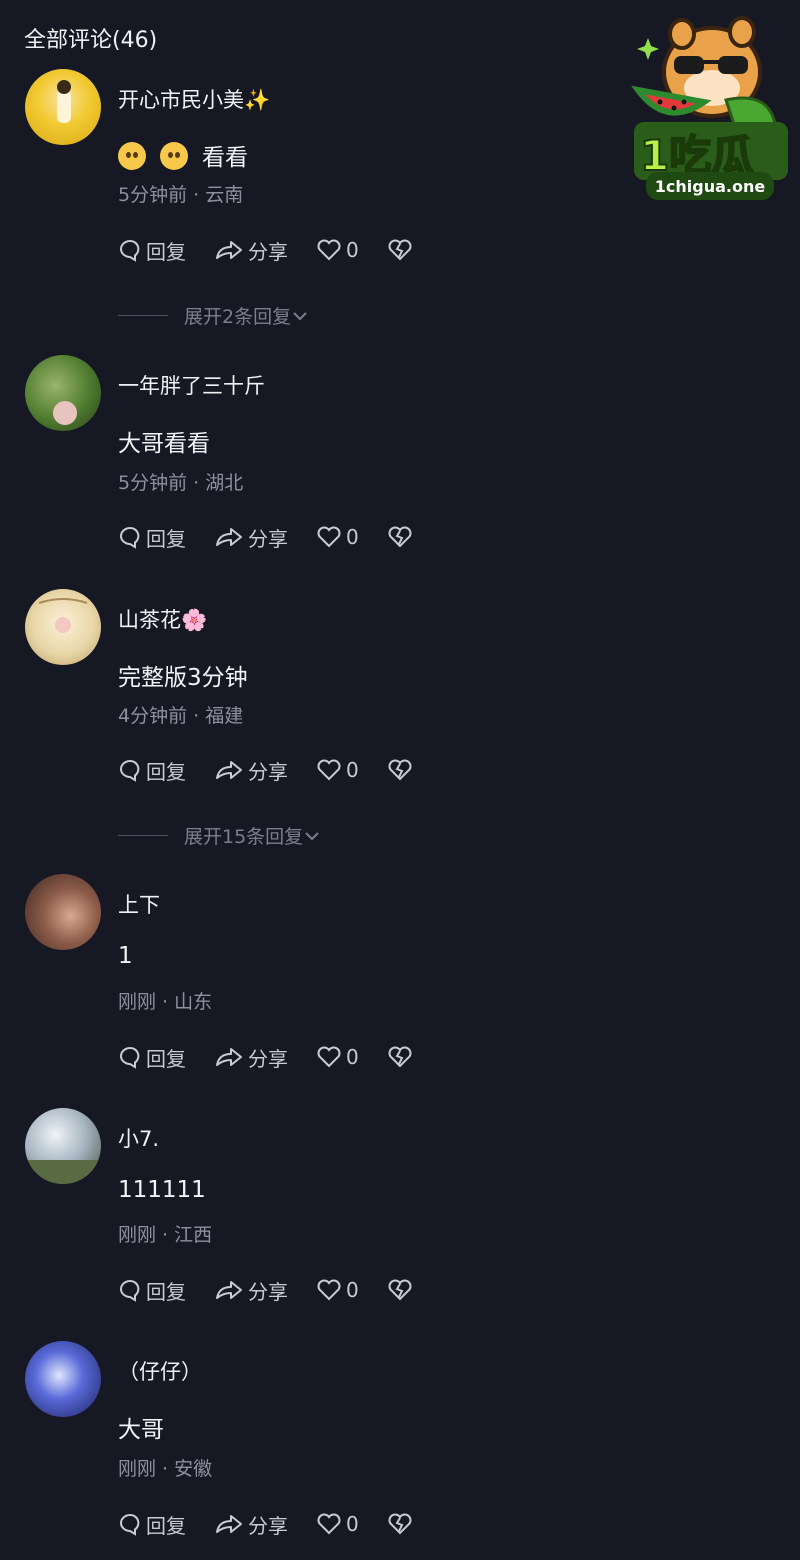  I want to click on username: 开心市民小美✨, so click(194, 99).